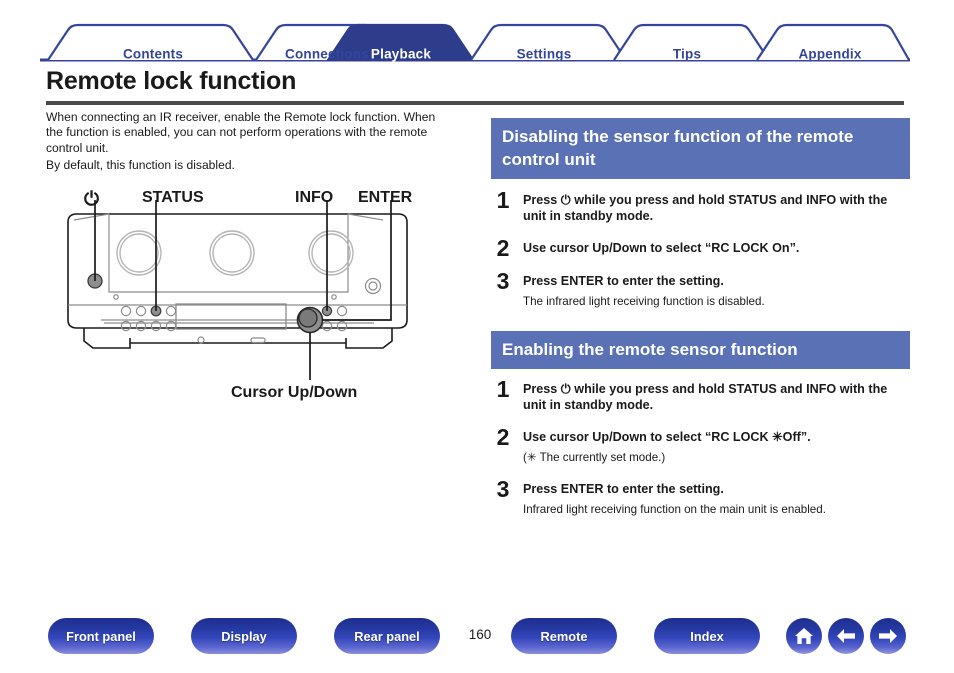  Describe the element at coordinates (153, 54) in the screenshot. I see `tab-contents: Contents` at that location.